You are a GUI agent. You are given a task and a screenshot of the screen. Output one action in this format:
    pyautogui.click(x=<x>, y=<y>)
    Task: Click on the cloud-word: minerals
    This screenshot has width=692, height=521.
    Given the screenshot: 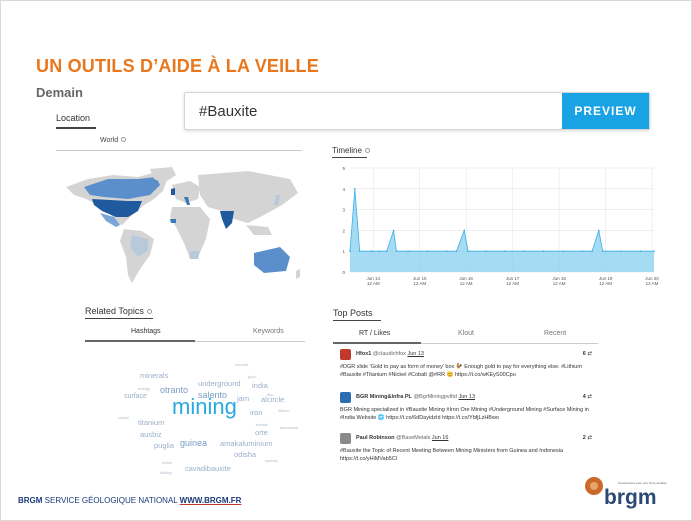 What is the action you would take?
    pyautogui.click(x=154, y=375)
    